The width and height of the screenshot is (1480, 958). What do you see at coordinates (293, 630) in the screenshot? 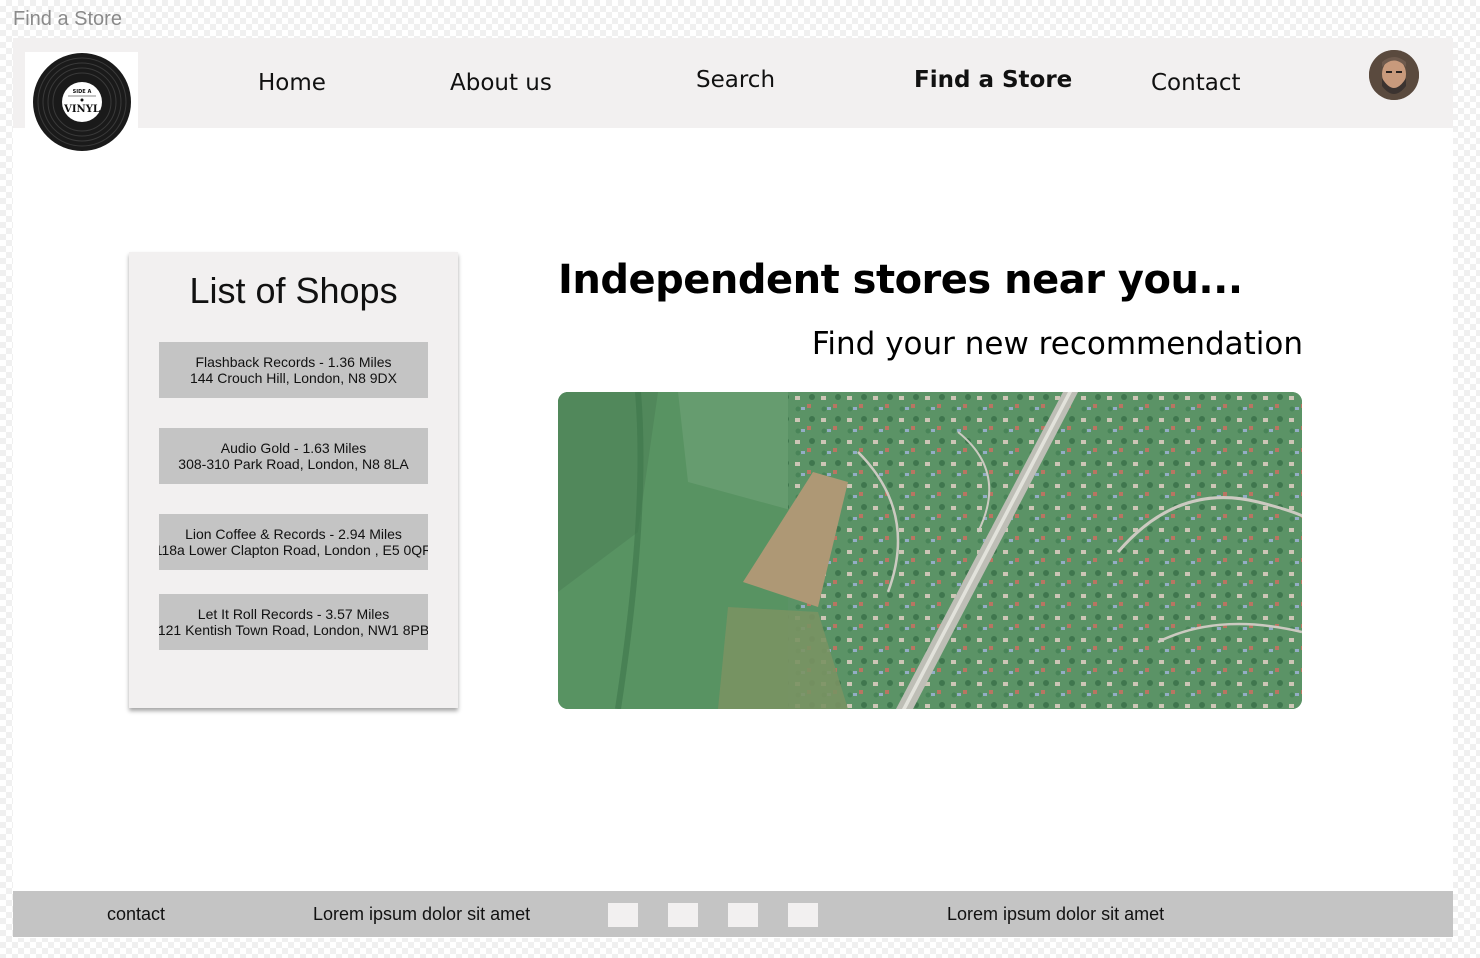
I see `shop-item-address: 121 Kentish Town Road, London, NW1 8PB` at bounding box center [293, 630].